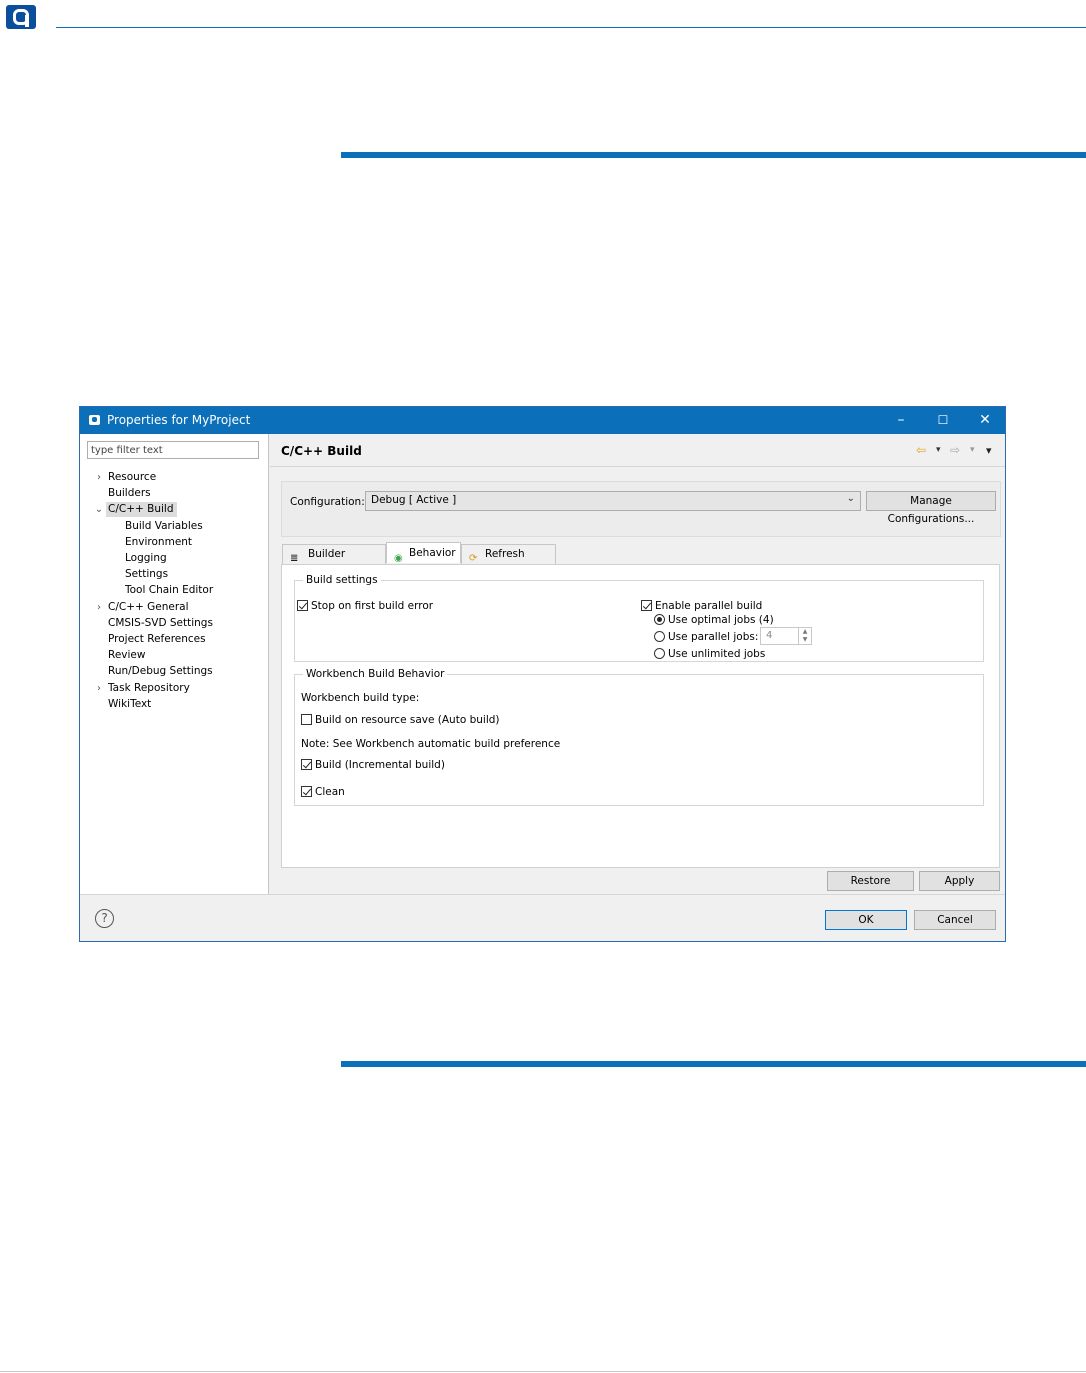 The height and width of the screenshot is (1373, 1086). Describe the element at coordinates (804, 636) in the screenshot. I see `stepper-arrows-icon: ▲ ▼` at that location.